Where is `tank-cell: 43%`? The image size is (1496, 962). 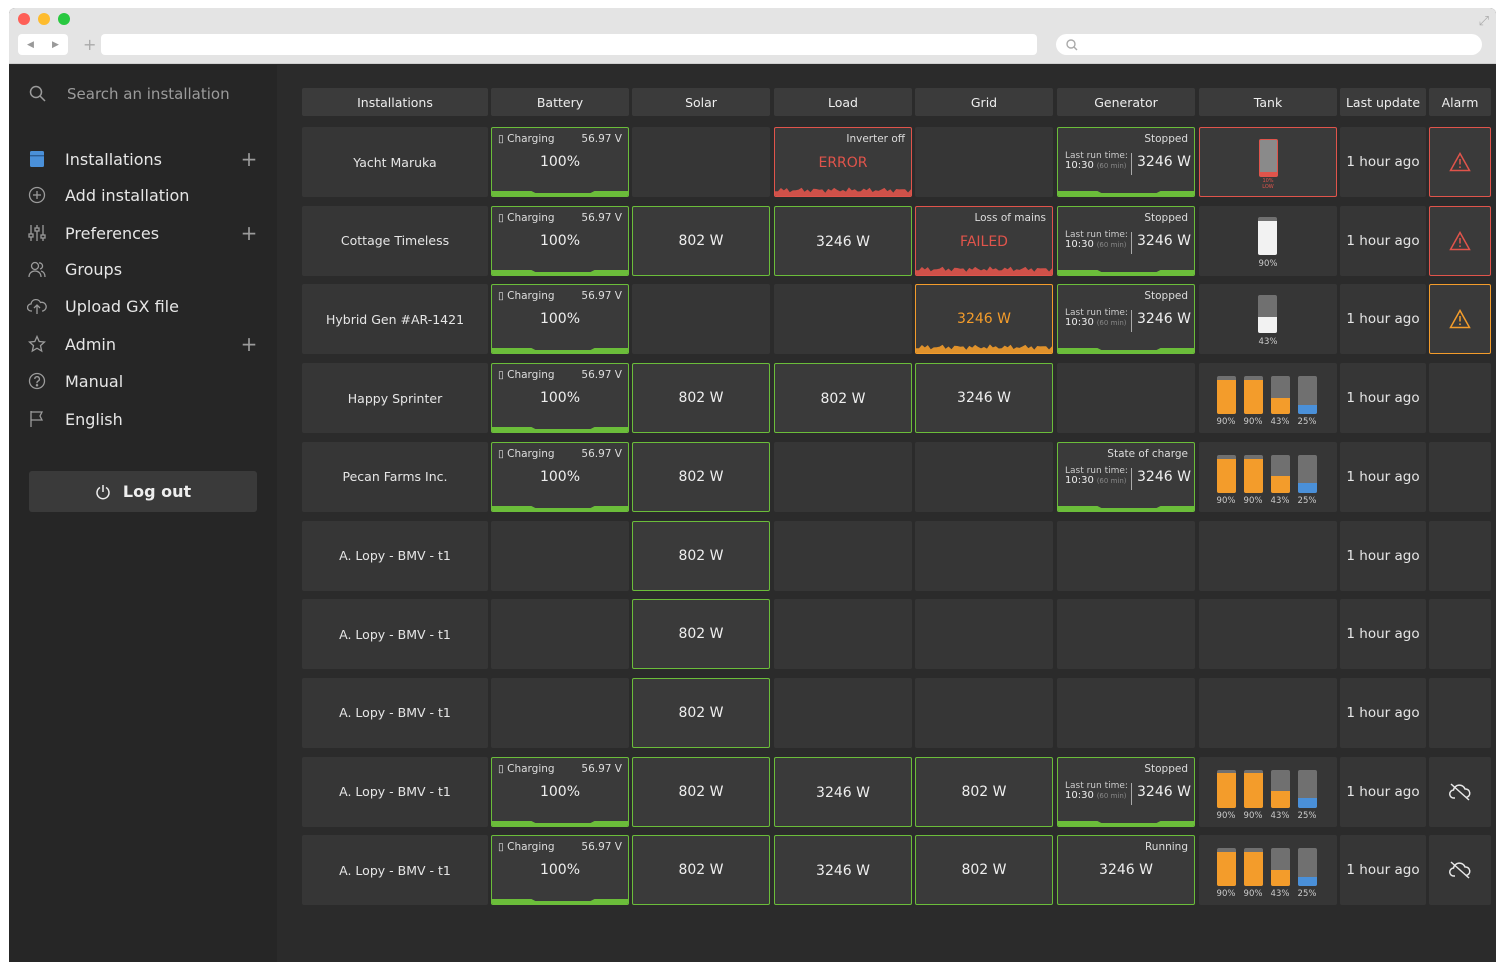
tank-cell: 43% is located at coordinates (1268, 319).